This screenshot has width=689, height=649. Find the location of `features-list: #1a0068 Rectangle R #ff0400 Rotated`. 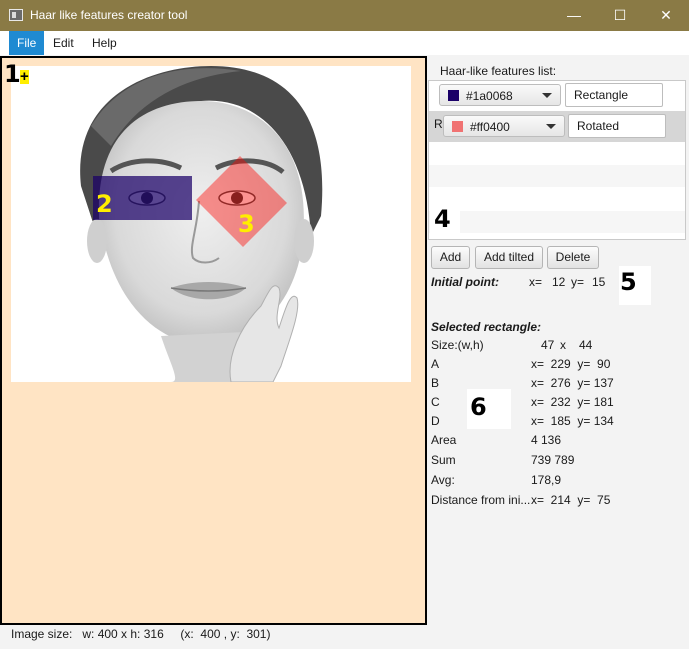

features-list: #1a0068 Rectangle R #ff0400 Rotated is located at coordinates (557, 160).